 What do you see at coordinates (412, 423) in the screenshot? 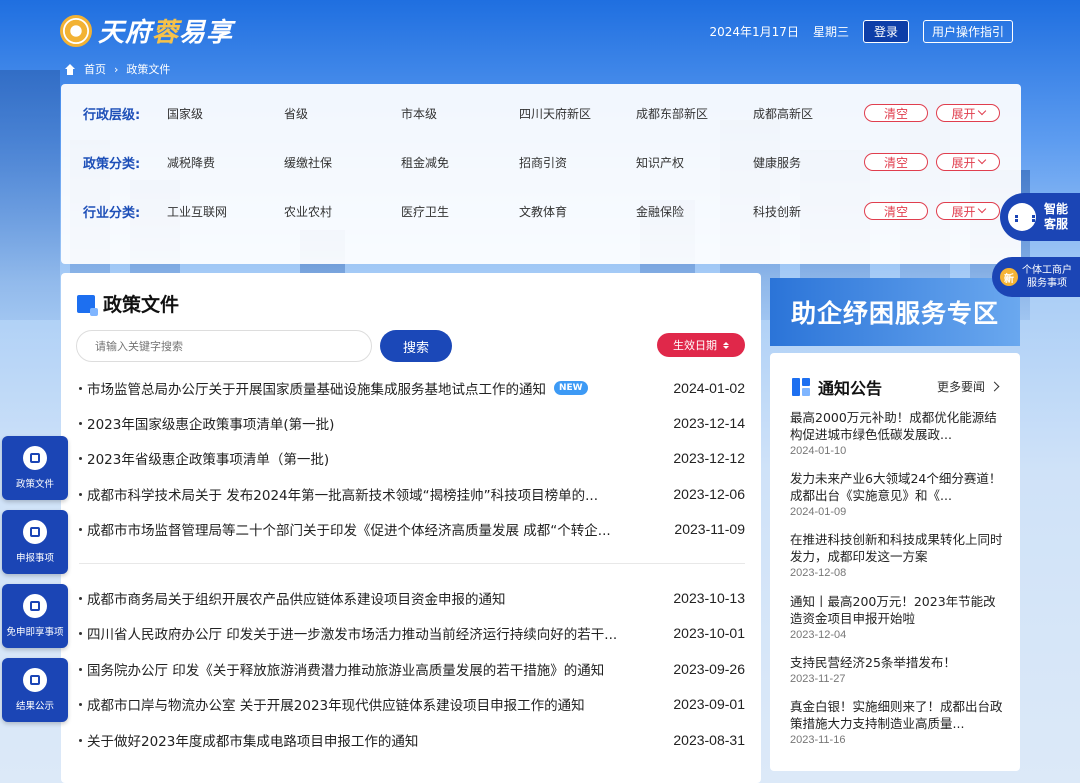
I see `policy-row: 2023年国家级惠企政策事项清单(第一批) 2023-12-14` at bounding box center [412, 423].